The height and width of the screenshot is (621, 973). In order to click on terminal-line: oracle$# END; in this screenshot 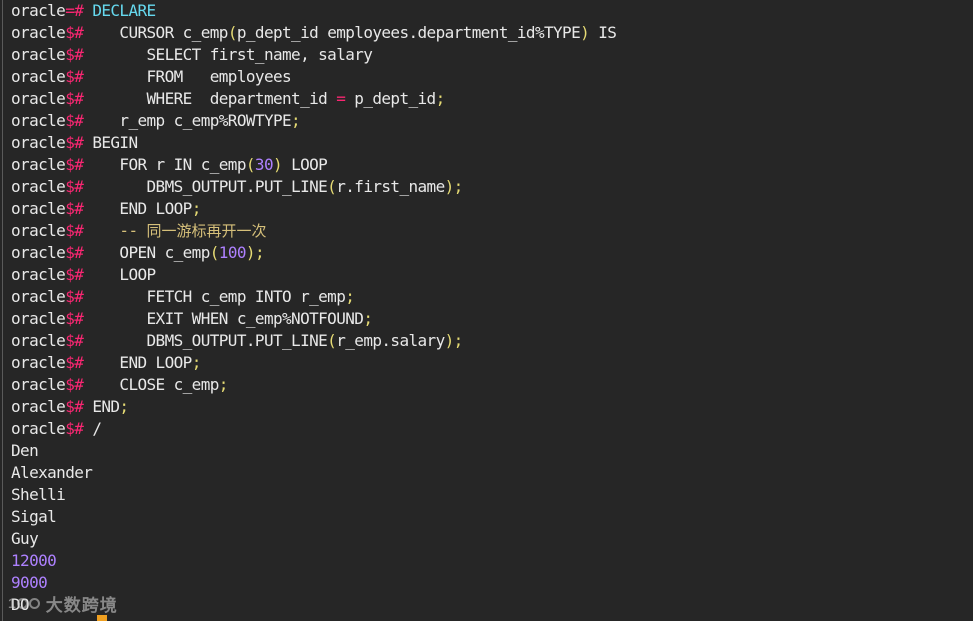, I will do `click(492, 407)`.